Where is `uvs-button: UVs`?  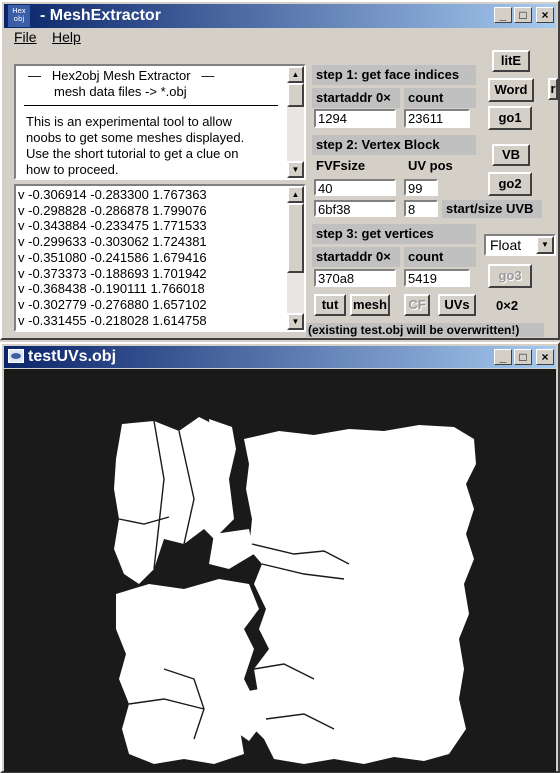 uvs-button: UVs is located at coordinates (457, 305).